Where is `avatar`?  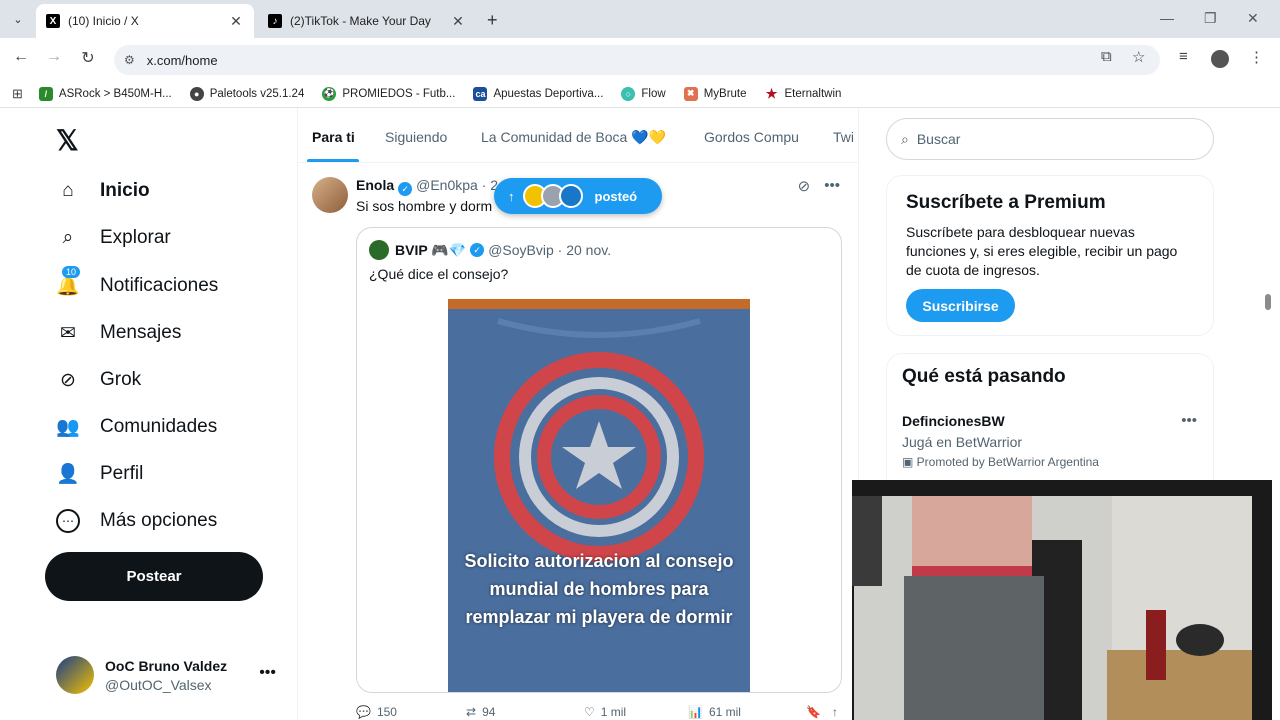 avatar is located at coordinates (330, 195).